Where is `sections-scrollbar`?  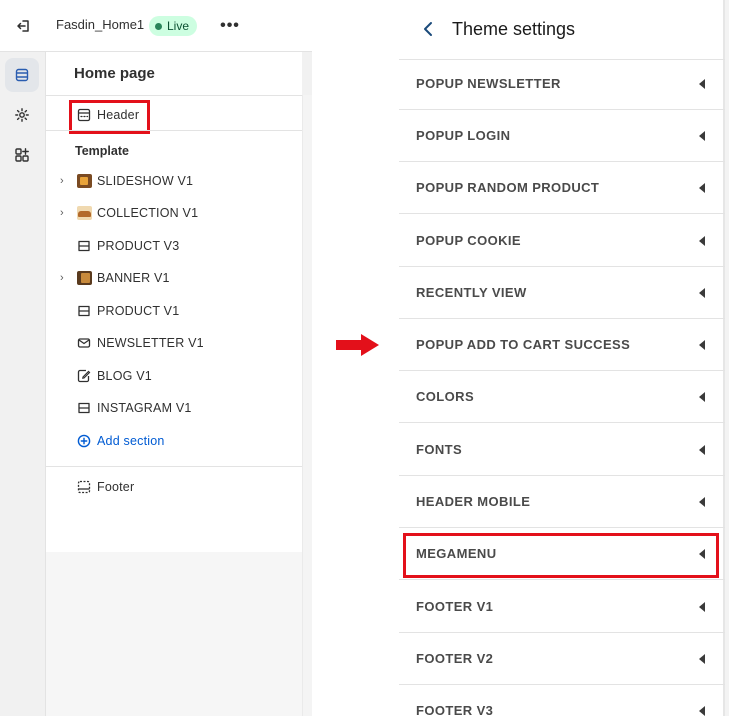 sections-scrollbar is located at coordinates (307, 405).